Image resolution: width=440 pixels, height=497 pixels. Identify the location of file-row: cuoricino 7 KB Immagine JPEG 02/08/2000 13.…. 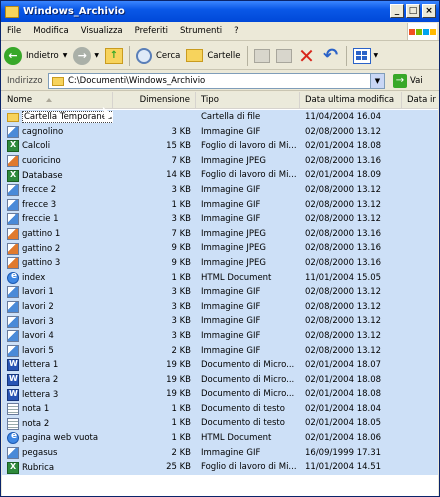
(220, 161).